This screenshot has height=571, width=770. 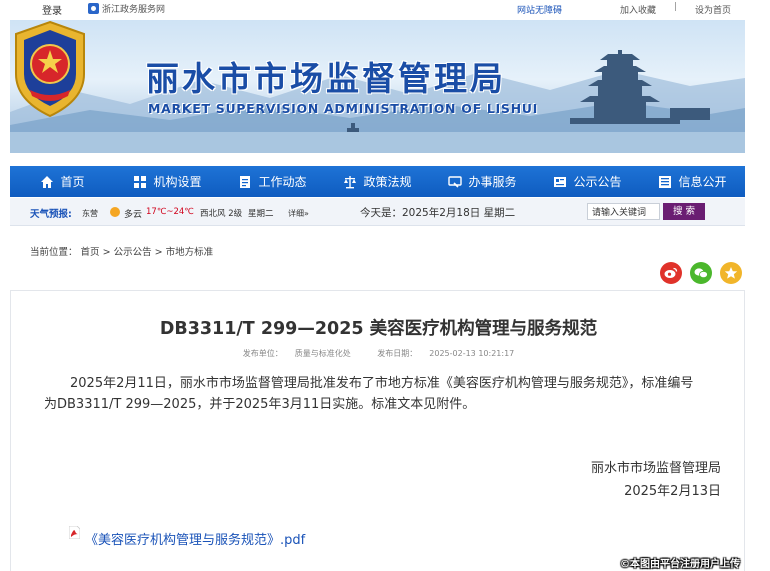 I want to click on home-icon, so click(x=47, y=181).